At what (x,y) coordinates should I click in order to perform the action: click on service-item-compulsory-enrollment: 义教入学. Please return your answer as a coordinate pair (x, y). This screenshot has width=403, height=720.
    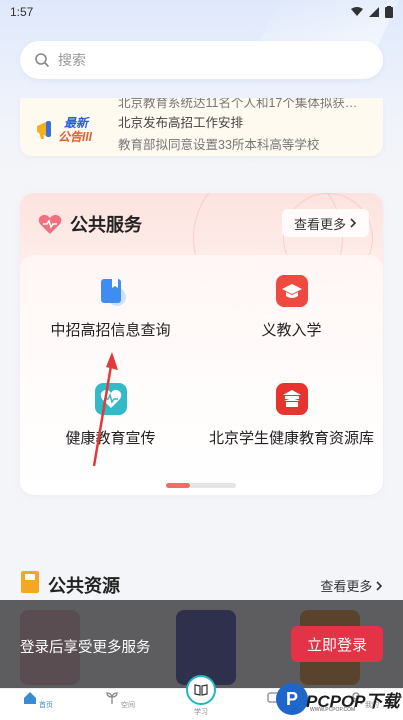
    Looking at the image, I should click on (291, 307).